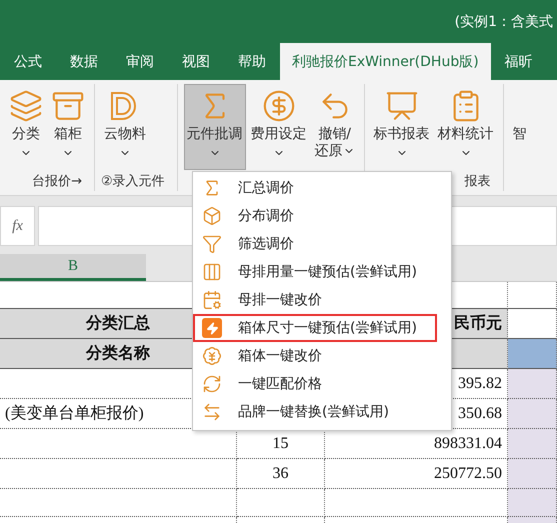 This screenshot has height=523, width=557. I want to click on group-label: 台报价→, so click(57, 181).